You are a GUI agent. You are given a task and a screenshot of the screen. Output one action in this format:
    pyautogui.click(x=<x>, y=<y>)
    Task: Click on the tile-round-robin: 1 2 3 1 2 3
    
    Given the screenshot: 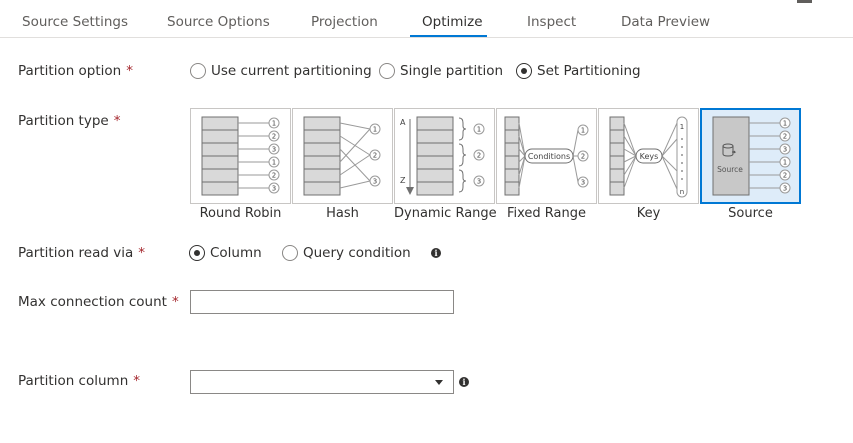 What is the action you would take?
    pyautogui.click(x=240, y=156)
    